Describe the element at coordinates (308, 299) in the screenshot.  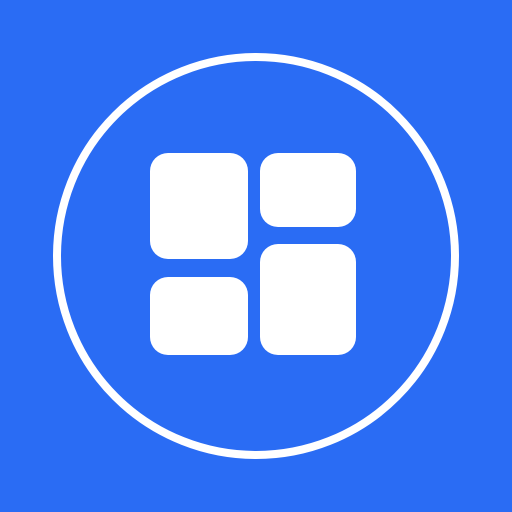
I see `grid-tile-bottom-right` at that location.